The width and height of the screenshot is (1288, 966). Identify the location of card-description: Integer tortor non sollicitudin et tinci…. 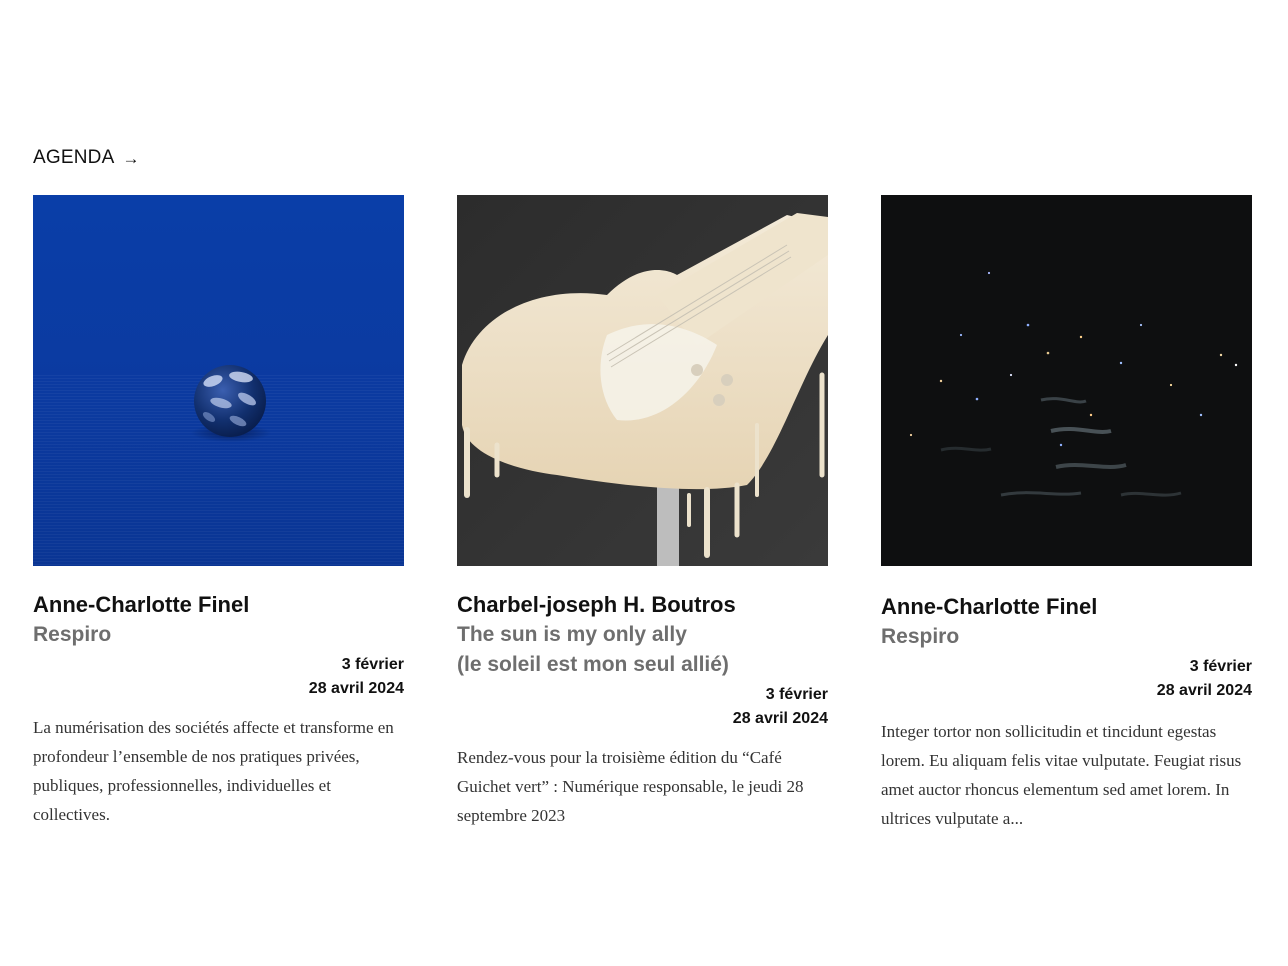
(1061, 775).